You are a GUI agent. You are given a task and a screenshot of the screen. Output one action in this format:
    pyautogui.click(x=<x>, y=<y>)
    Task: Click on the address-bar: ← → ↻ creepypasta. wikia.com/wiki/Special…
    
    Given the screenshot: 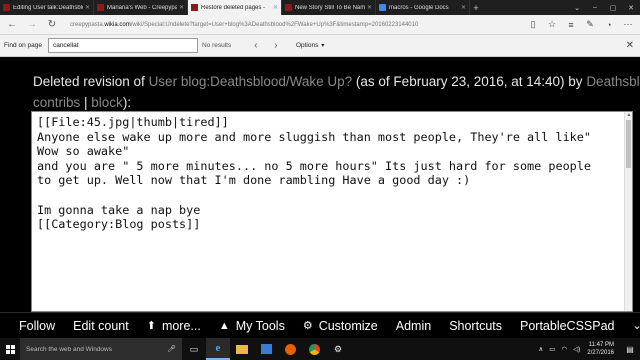 What is the action you would take?
    pyautogui.click(x=320, y=25)
    